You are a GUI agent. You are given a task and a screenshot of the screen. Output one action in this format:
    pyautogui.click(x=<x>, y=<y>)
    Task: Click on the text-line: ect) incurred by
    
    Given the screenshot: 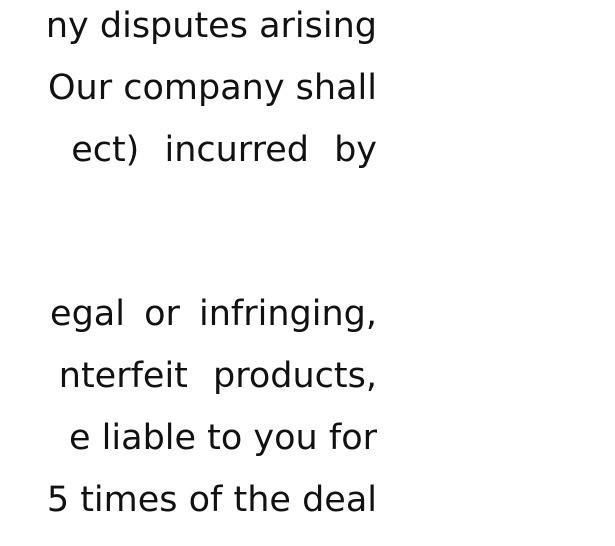 What is the action you would take?
    pyautogui.click(x=224, y=150)
    